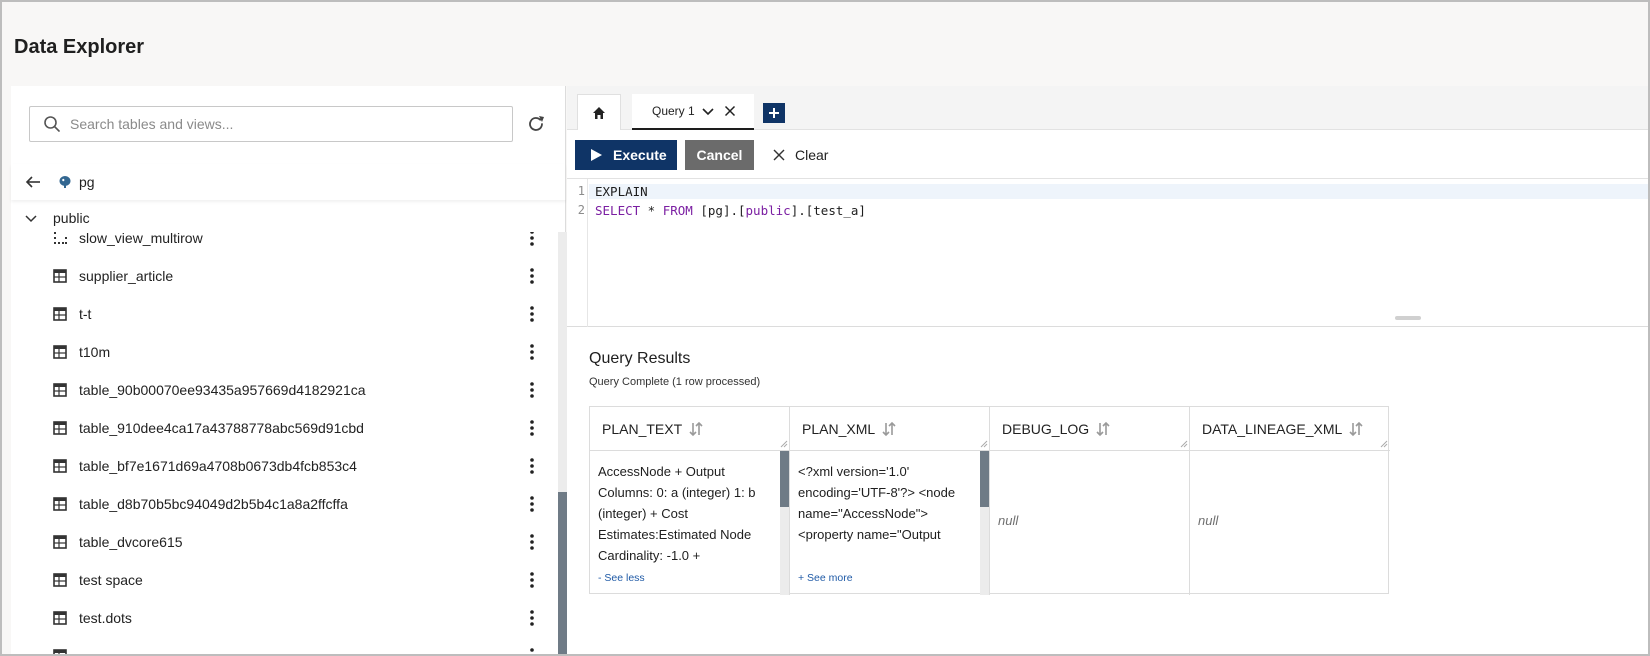  I want to click on sidebar-scrollbar, so click(562, 443).